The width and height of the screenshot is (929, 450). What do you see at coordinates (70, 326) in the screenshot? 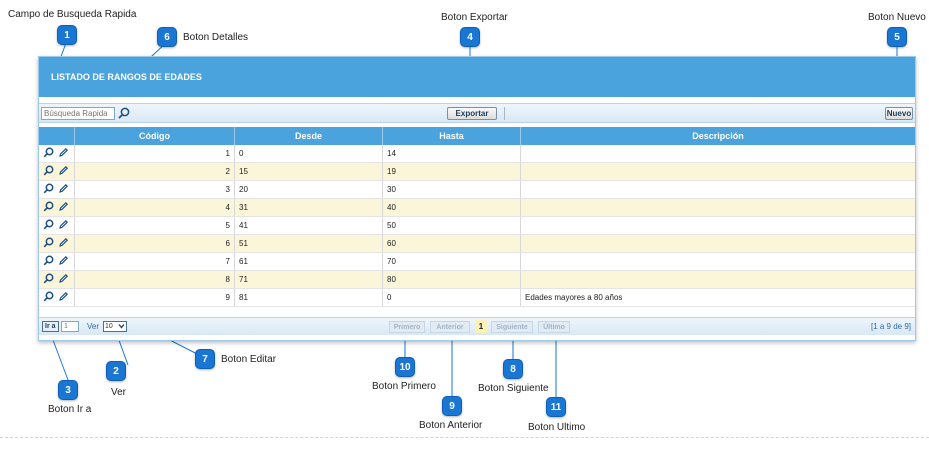
I see `goto-page-input: 1` at bounding box center [70, 326].